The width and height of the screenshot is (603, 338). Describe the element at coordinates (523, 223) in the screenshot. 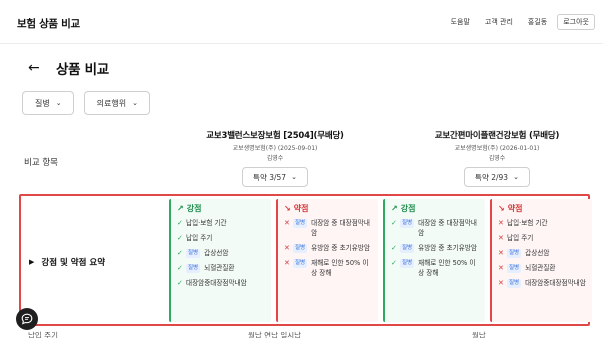

I see `list-item: ✕ 납입·보험 기간` at that location.